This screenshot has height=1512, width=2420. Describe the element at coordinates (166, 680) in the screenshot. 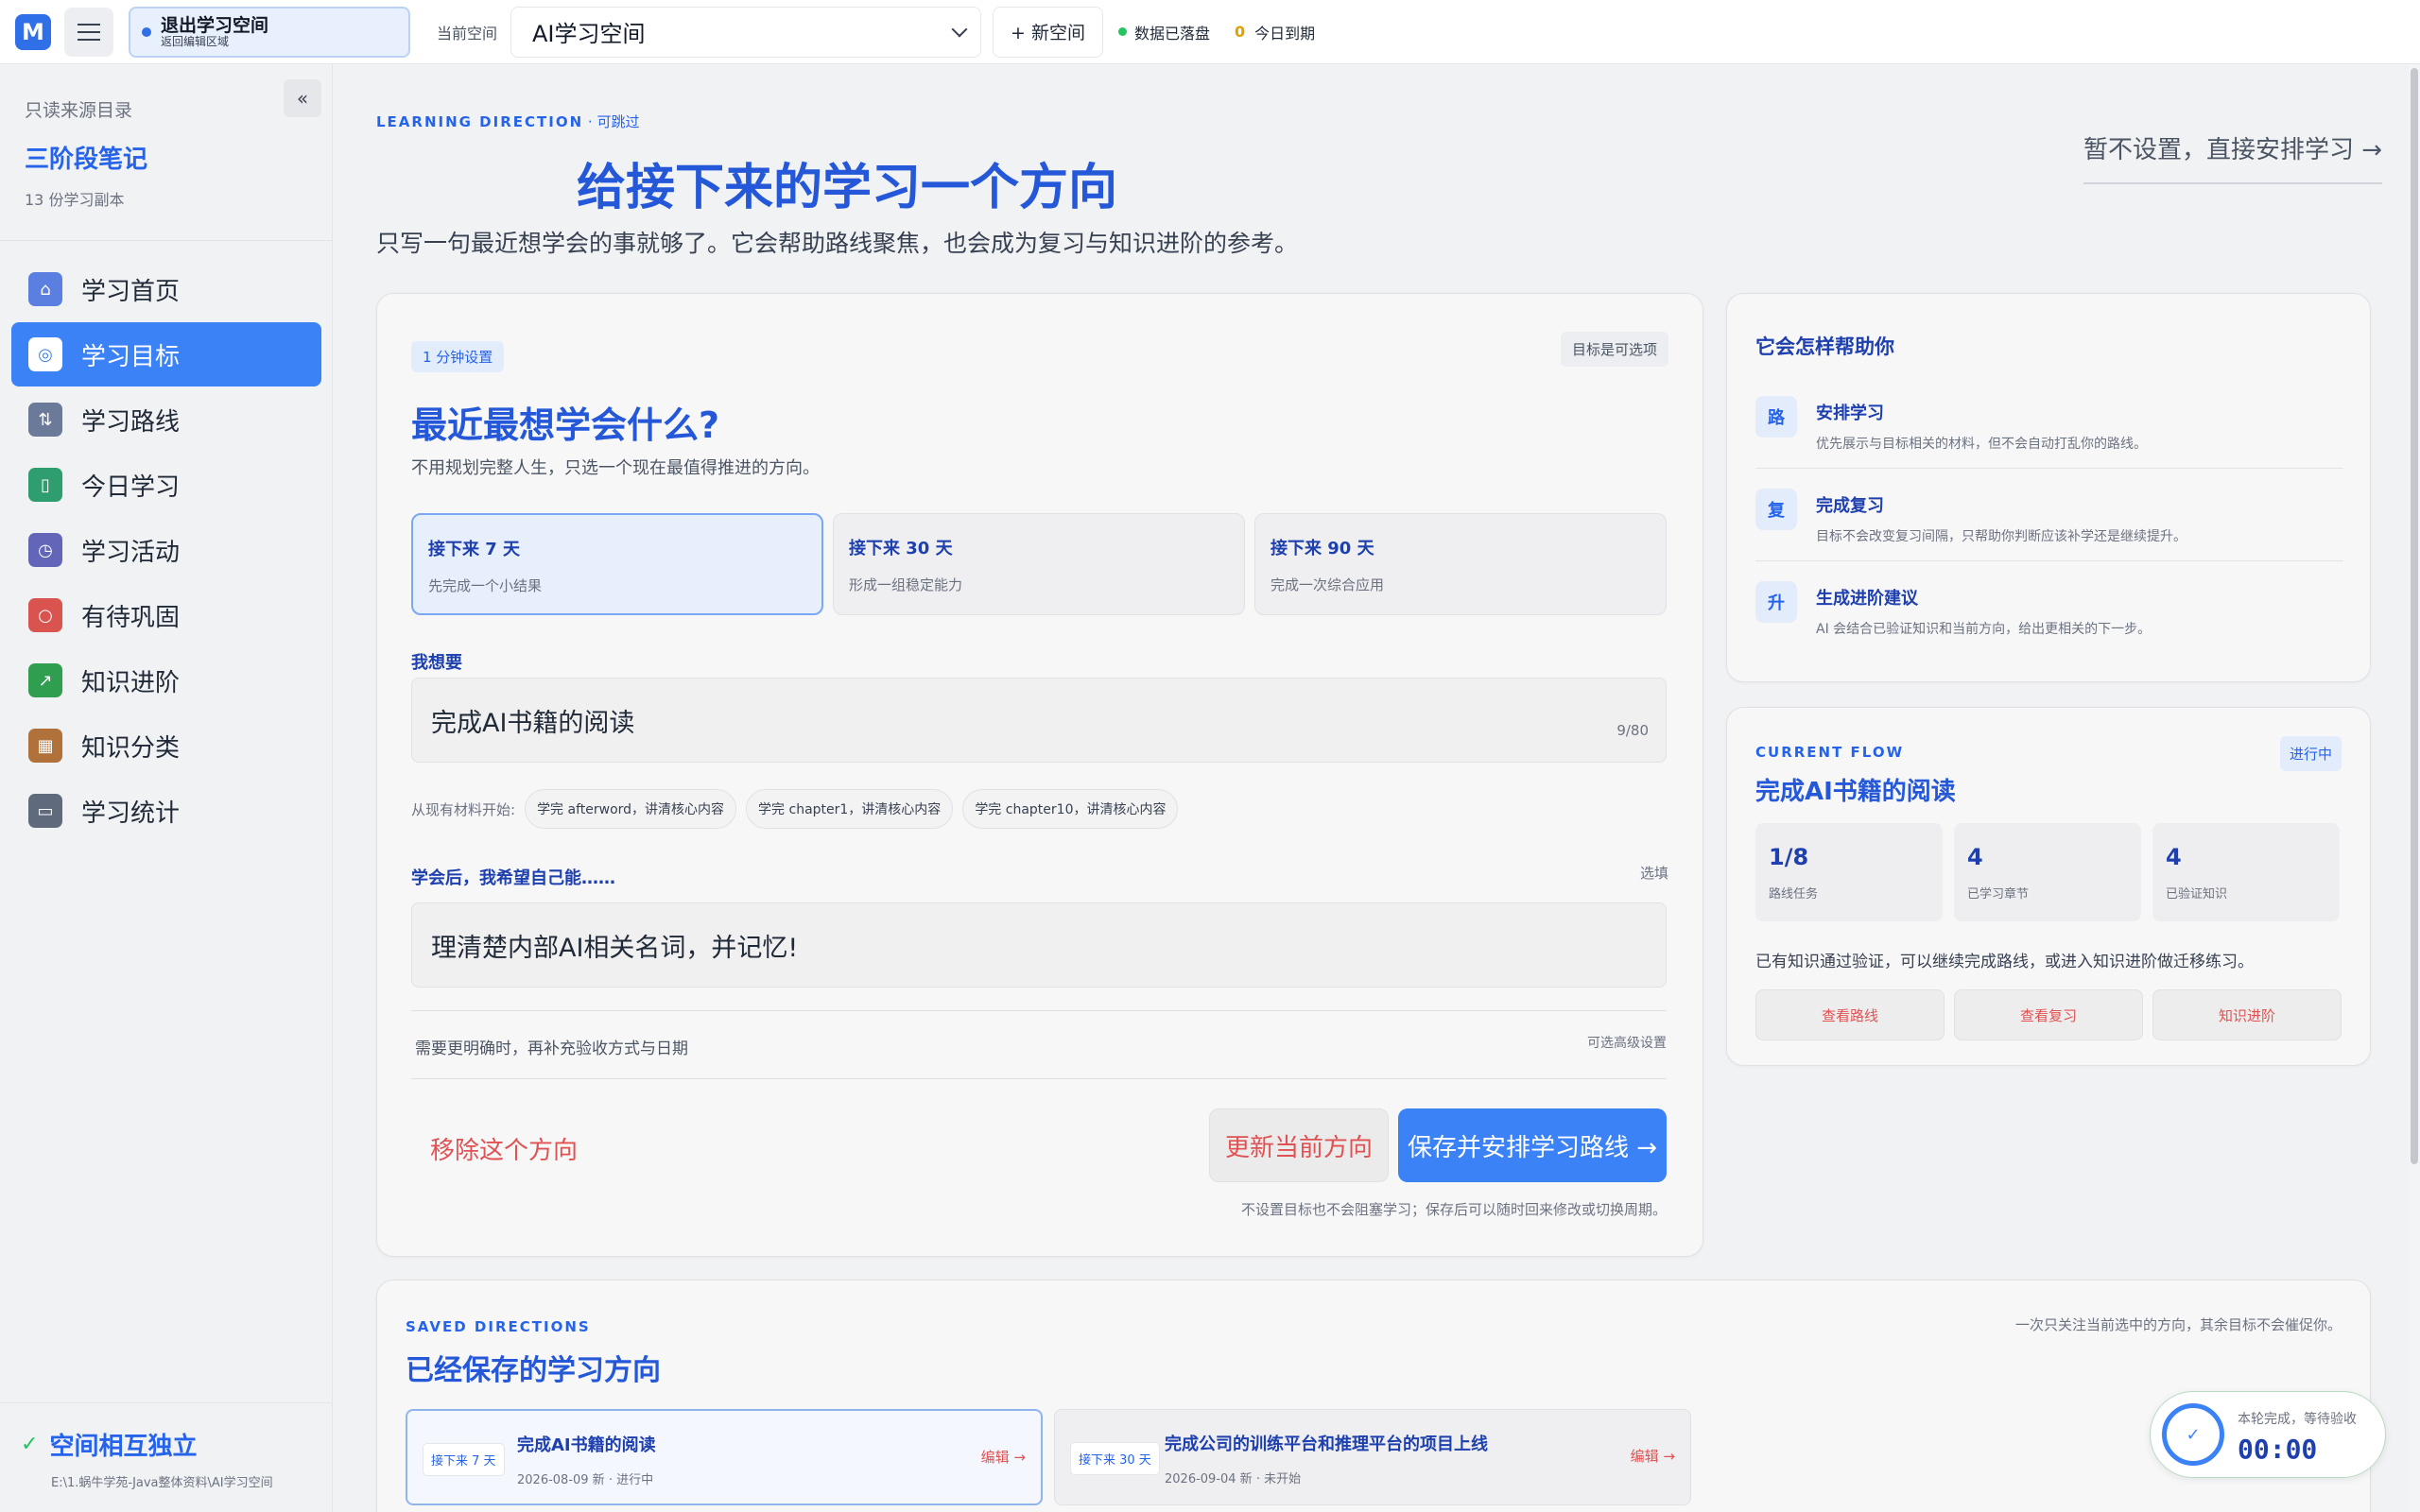

I see `sidebar-item-advance: ↗ 知识进阶` at that location.